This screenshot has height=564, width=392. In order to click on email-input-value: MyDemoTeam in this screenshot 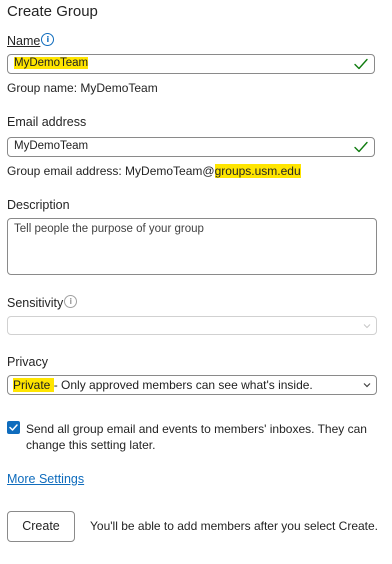, I will do `click(51, 146)`.